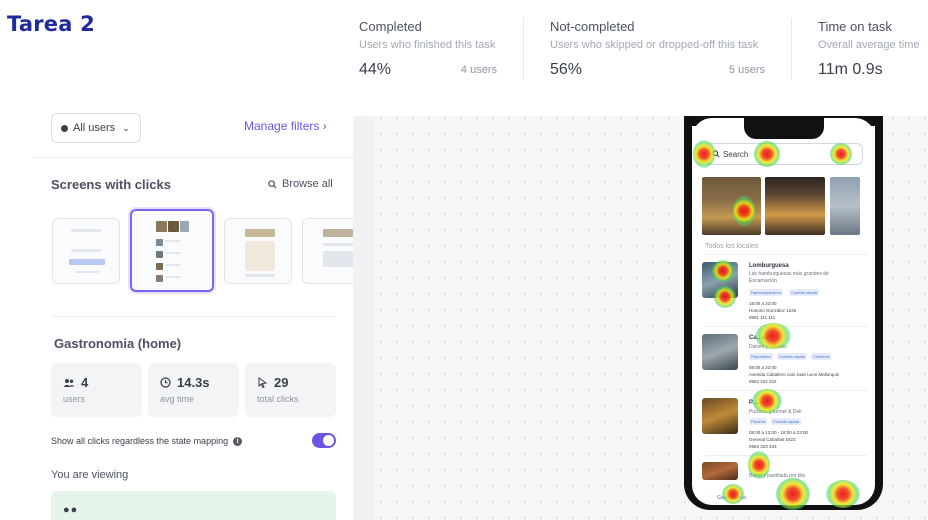 This screenshot has width=928, height=520. I want to click on restaurant-tag: Hamburguesería, so click(766, 292).